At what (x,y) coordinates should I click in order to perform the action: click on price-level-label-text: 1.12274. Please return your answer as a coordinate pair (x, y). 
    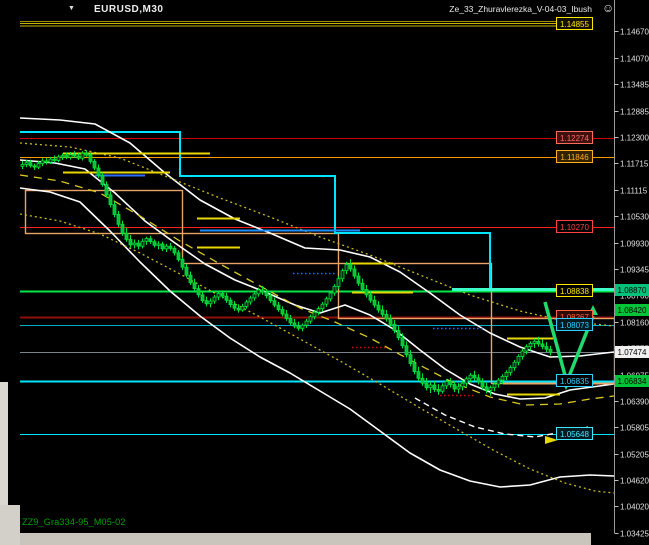
    Looking at the image, I should click on (574, 138).